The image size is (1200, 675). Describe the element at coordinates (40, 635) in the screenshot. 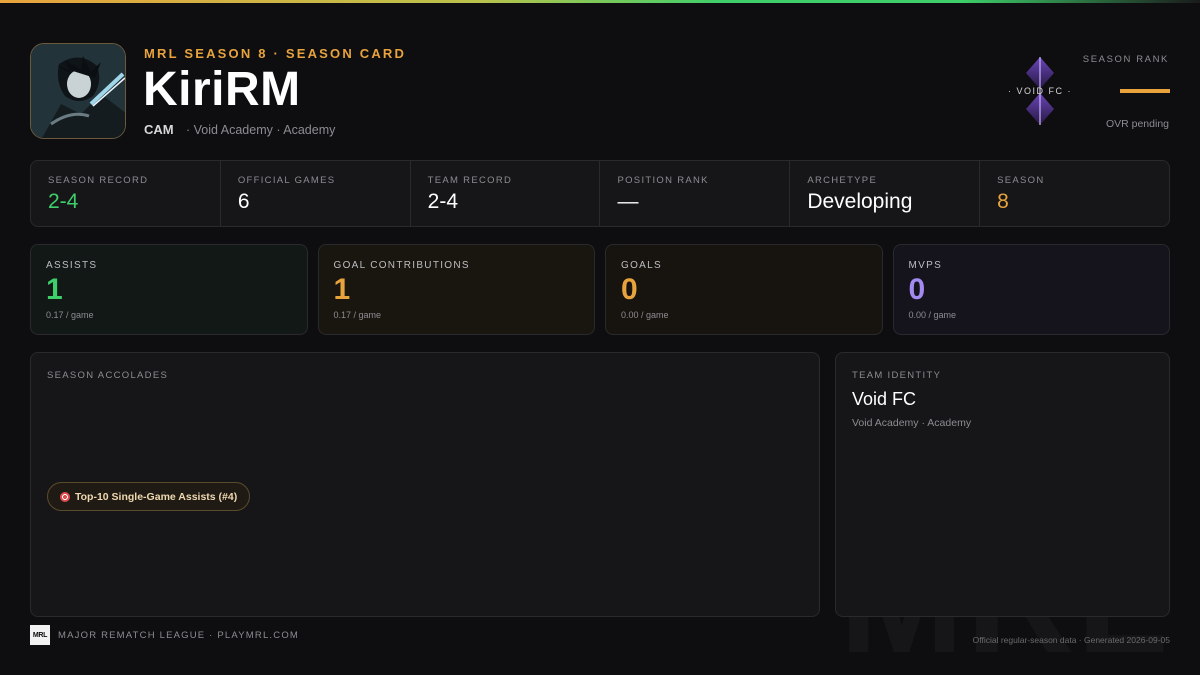

I see `league-logo: MRL` at that location.